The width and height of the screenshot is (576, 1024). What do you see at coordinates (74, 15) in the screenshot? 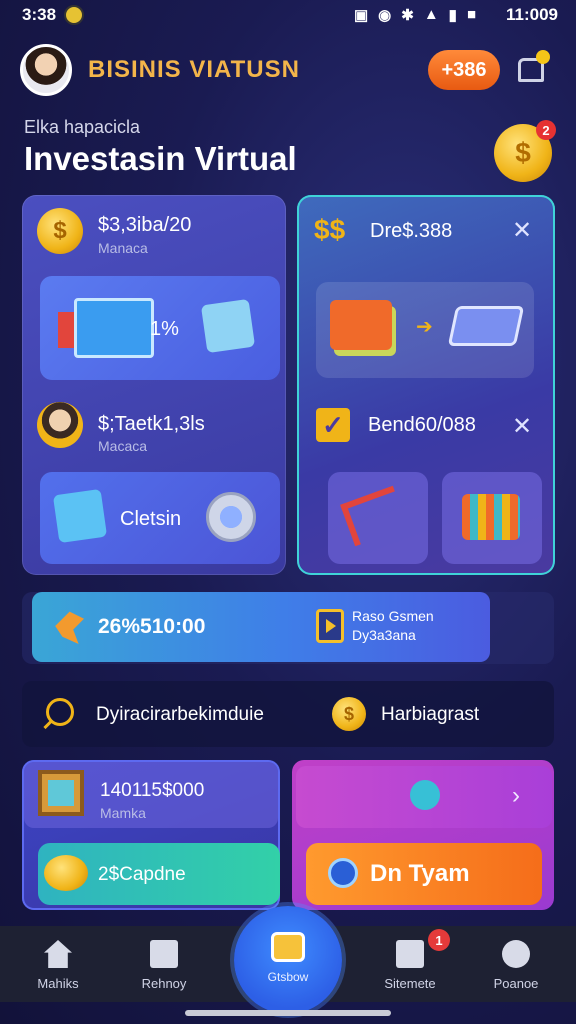
I see `notification-dot-icon` at bounding box center [74, 15].